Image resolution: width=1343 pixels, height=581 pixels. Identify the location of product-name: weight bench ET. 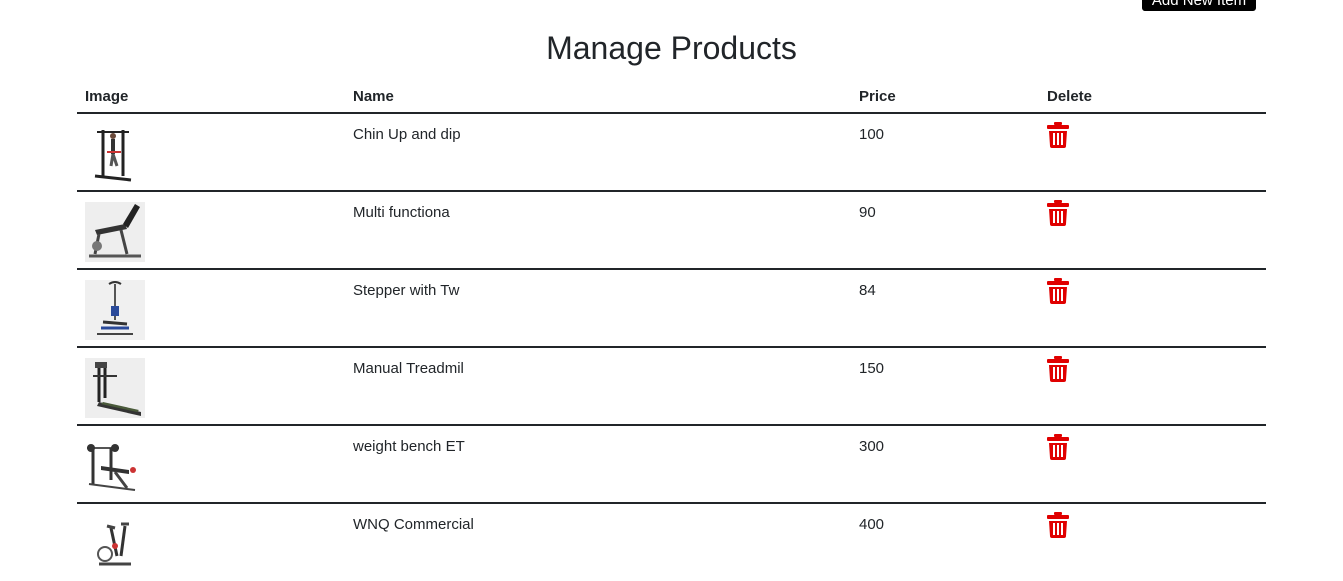
(598, 464).